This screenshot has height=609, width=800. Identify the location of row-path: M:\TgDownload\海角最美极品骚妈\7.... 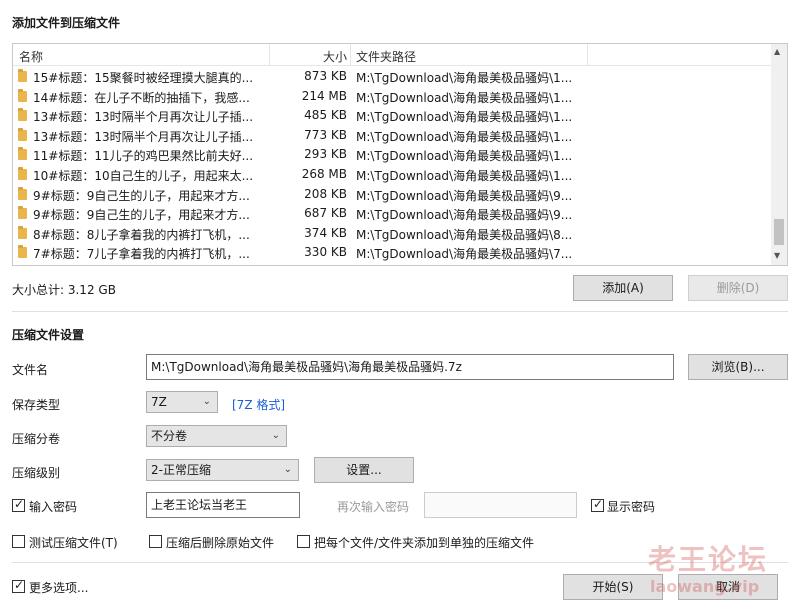
(464, 254).